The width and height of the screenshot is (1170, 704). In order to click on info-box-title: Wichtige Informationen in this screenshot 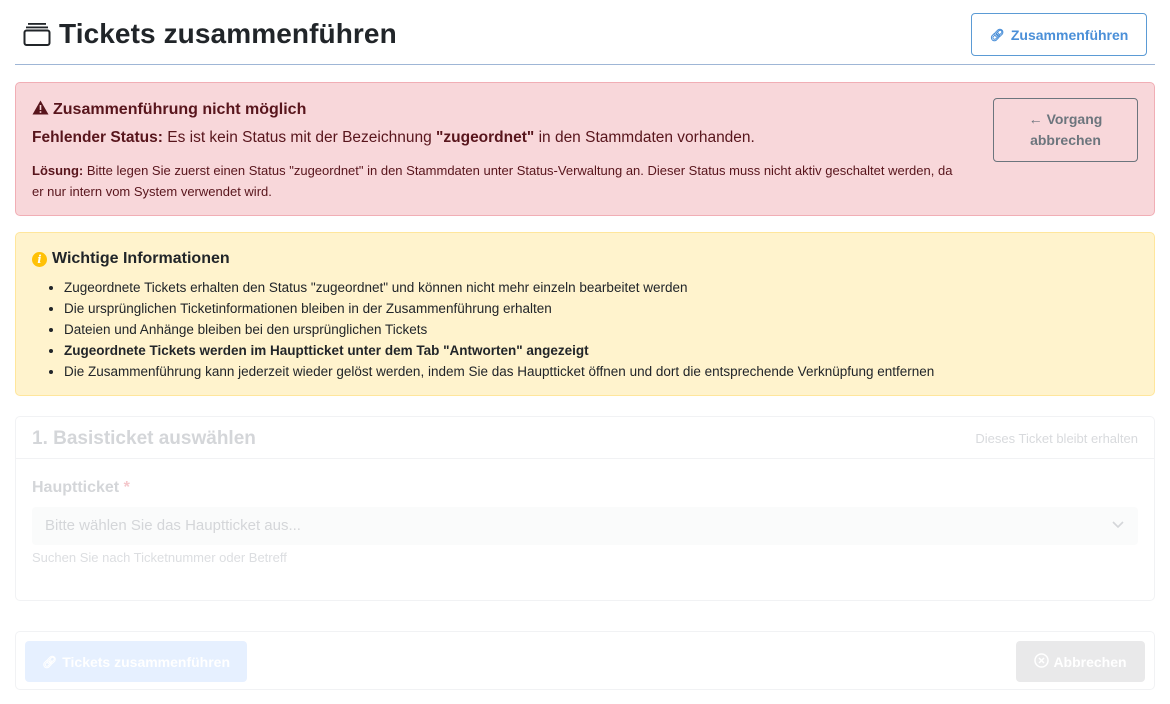, I will do `click(141, 258)`.